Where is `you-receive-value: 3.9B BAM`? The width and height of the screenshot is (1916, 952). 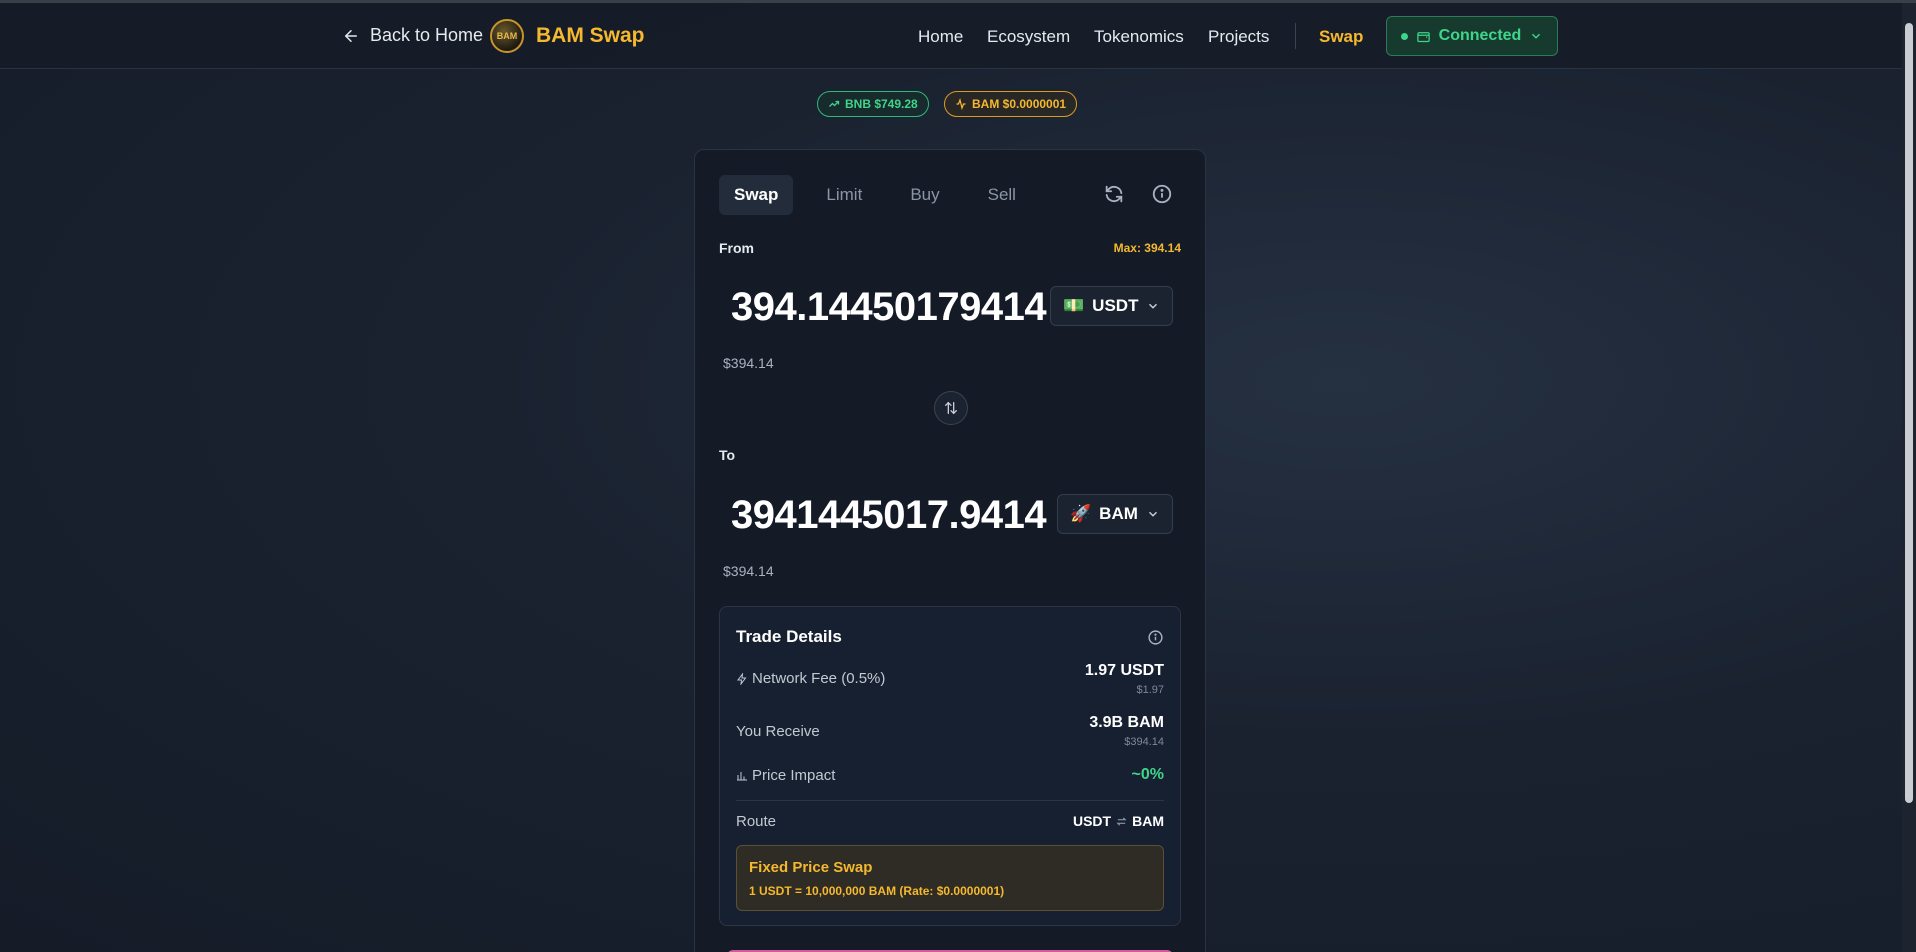 you-receive-value: 3.9B BAM is located at coordinates (1126, 722).